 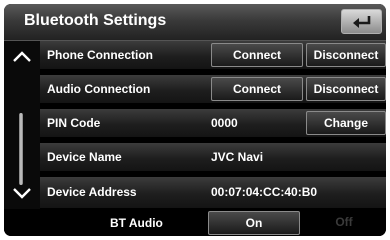 What do you see at coordinates (95, 20) in the screenshot?
I see `page-title: Bluetooth Settings` at bounding box center [95, 20].